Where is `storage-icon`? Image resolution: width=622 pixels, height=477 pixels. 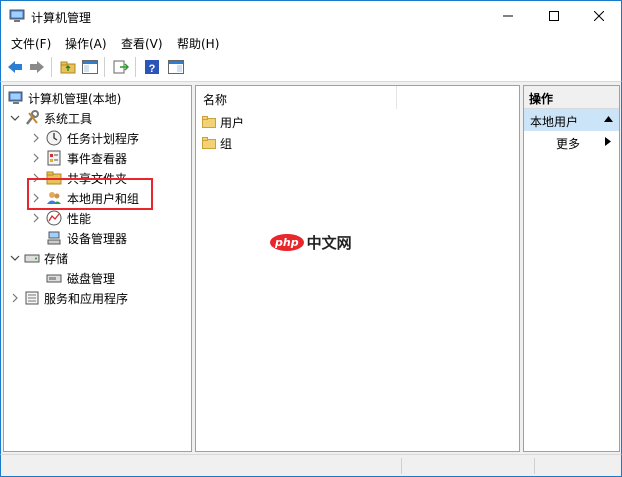 storage-icon is located at coordinates (32, 258).